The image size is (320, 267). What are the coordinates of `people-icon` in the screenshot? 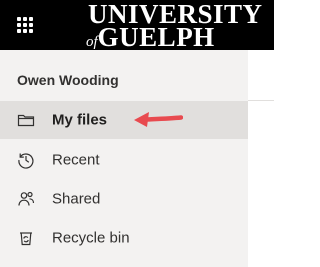 It's located at (26, 199).